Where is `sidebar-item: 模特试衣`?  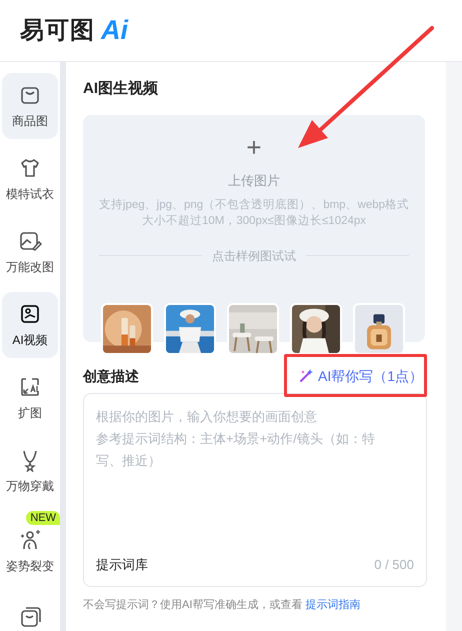
sidebar-item: 模特试衣 is located at coordinates (30, 179).